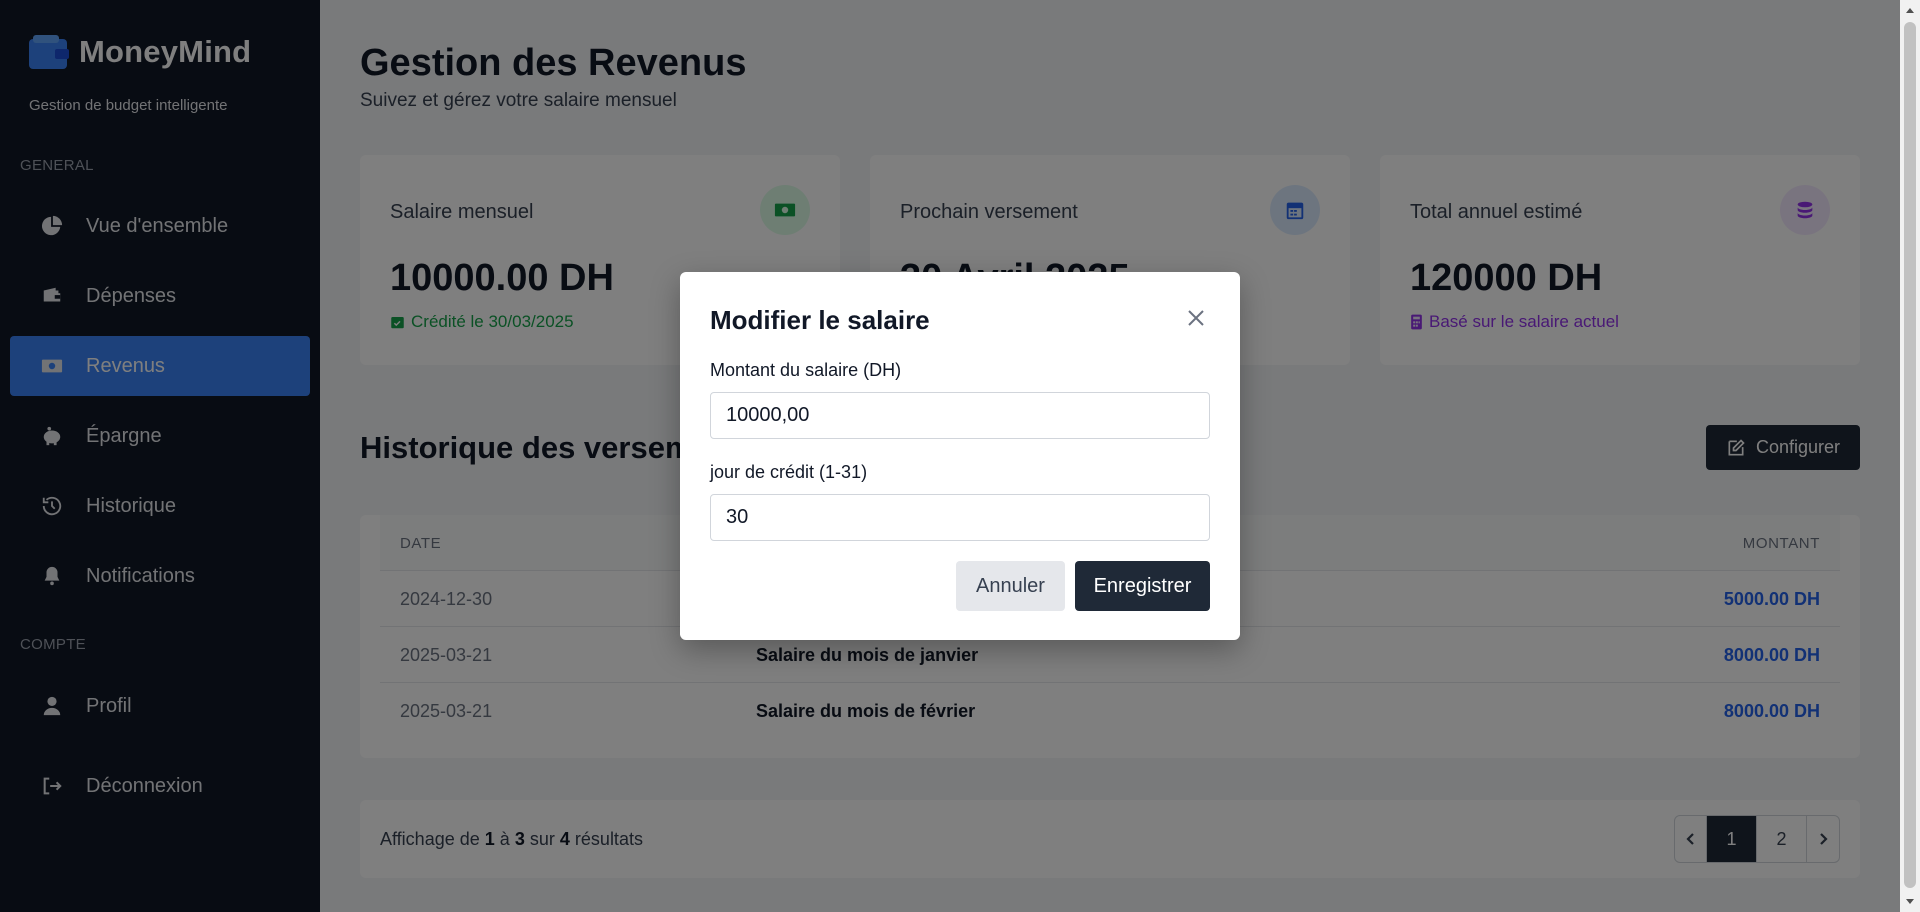 The height and width of the screenshot is (912, 1920). What do you see at coordinates (789, 472) in the screenshot?
I see `day-label: jour de crédit (1-31)` at bounding box center [789, 472].